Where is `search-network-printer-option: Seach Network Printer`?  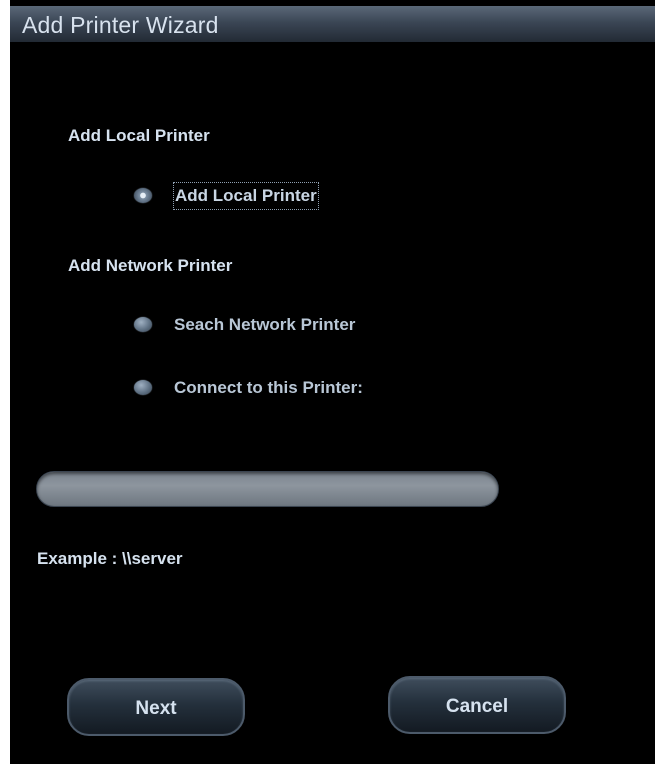 search-network-printer-option: Seach Network Printer is located at coordinates (279, 325).